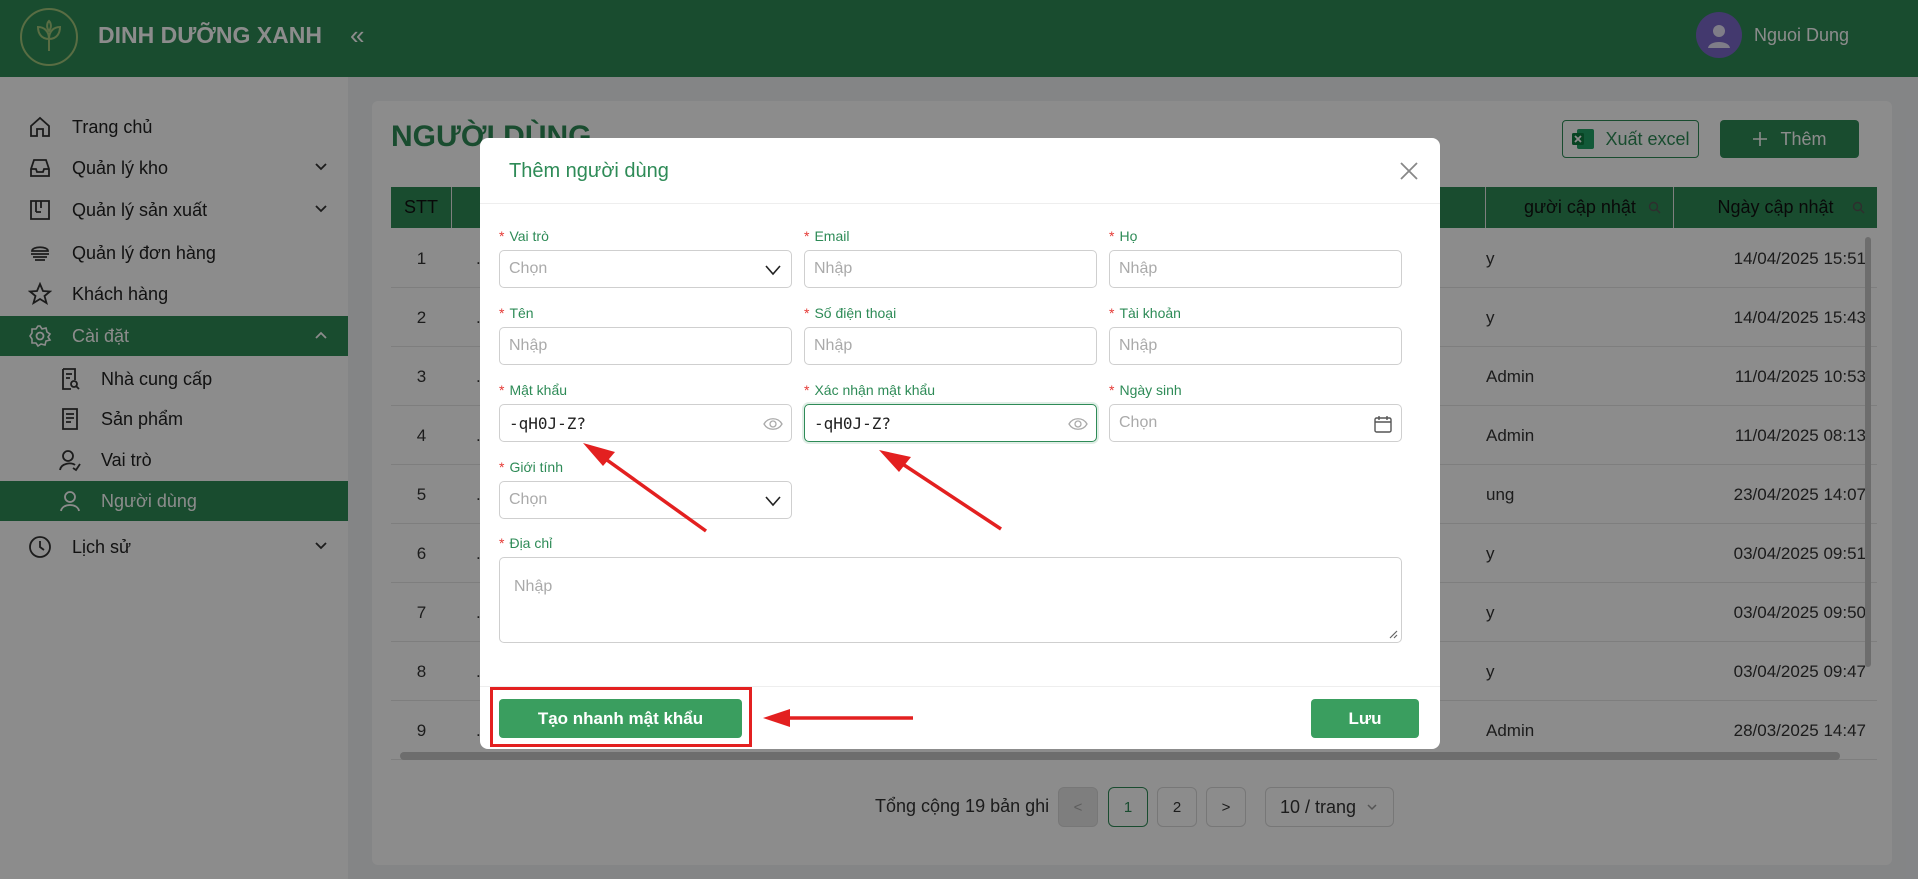 Image resolution: width=1918 pixels, height=879 pixels. I want to click on last-name-placeholder: Nhập, so click(1138, 268).